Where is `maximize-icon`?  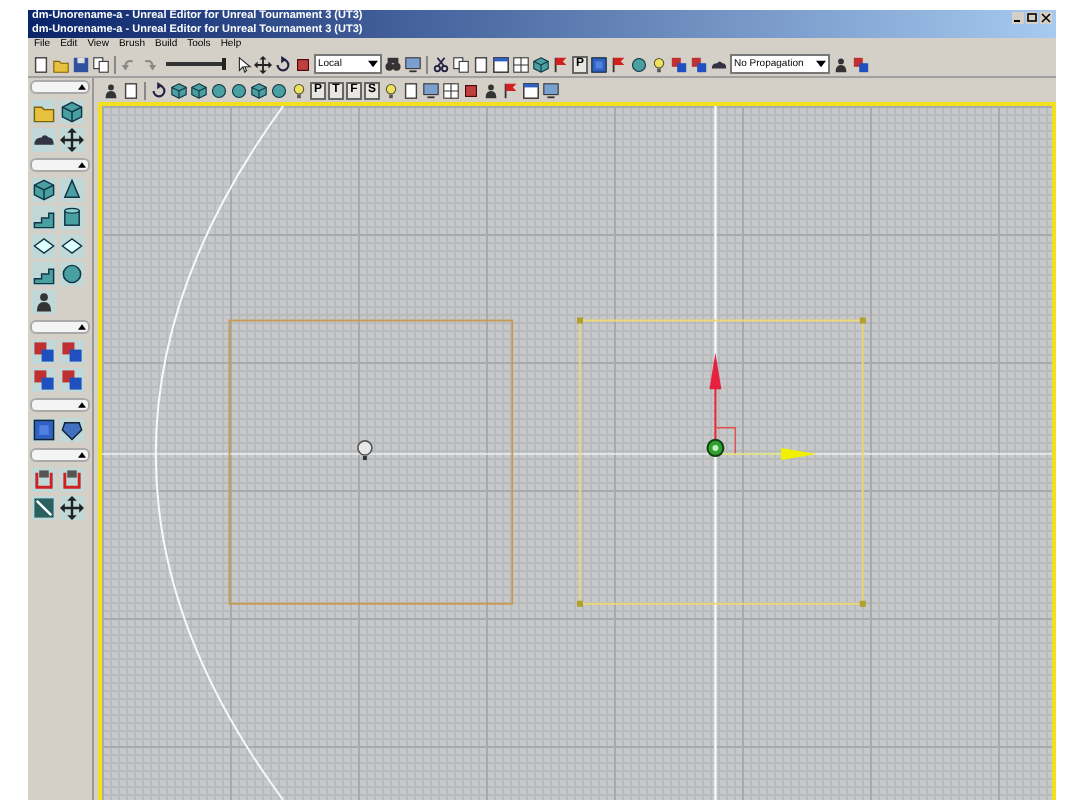 maximize-icon is located at coordinates (1032, 17).